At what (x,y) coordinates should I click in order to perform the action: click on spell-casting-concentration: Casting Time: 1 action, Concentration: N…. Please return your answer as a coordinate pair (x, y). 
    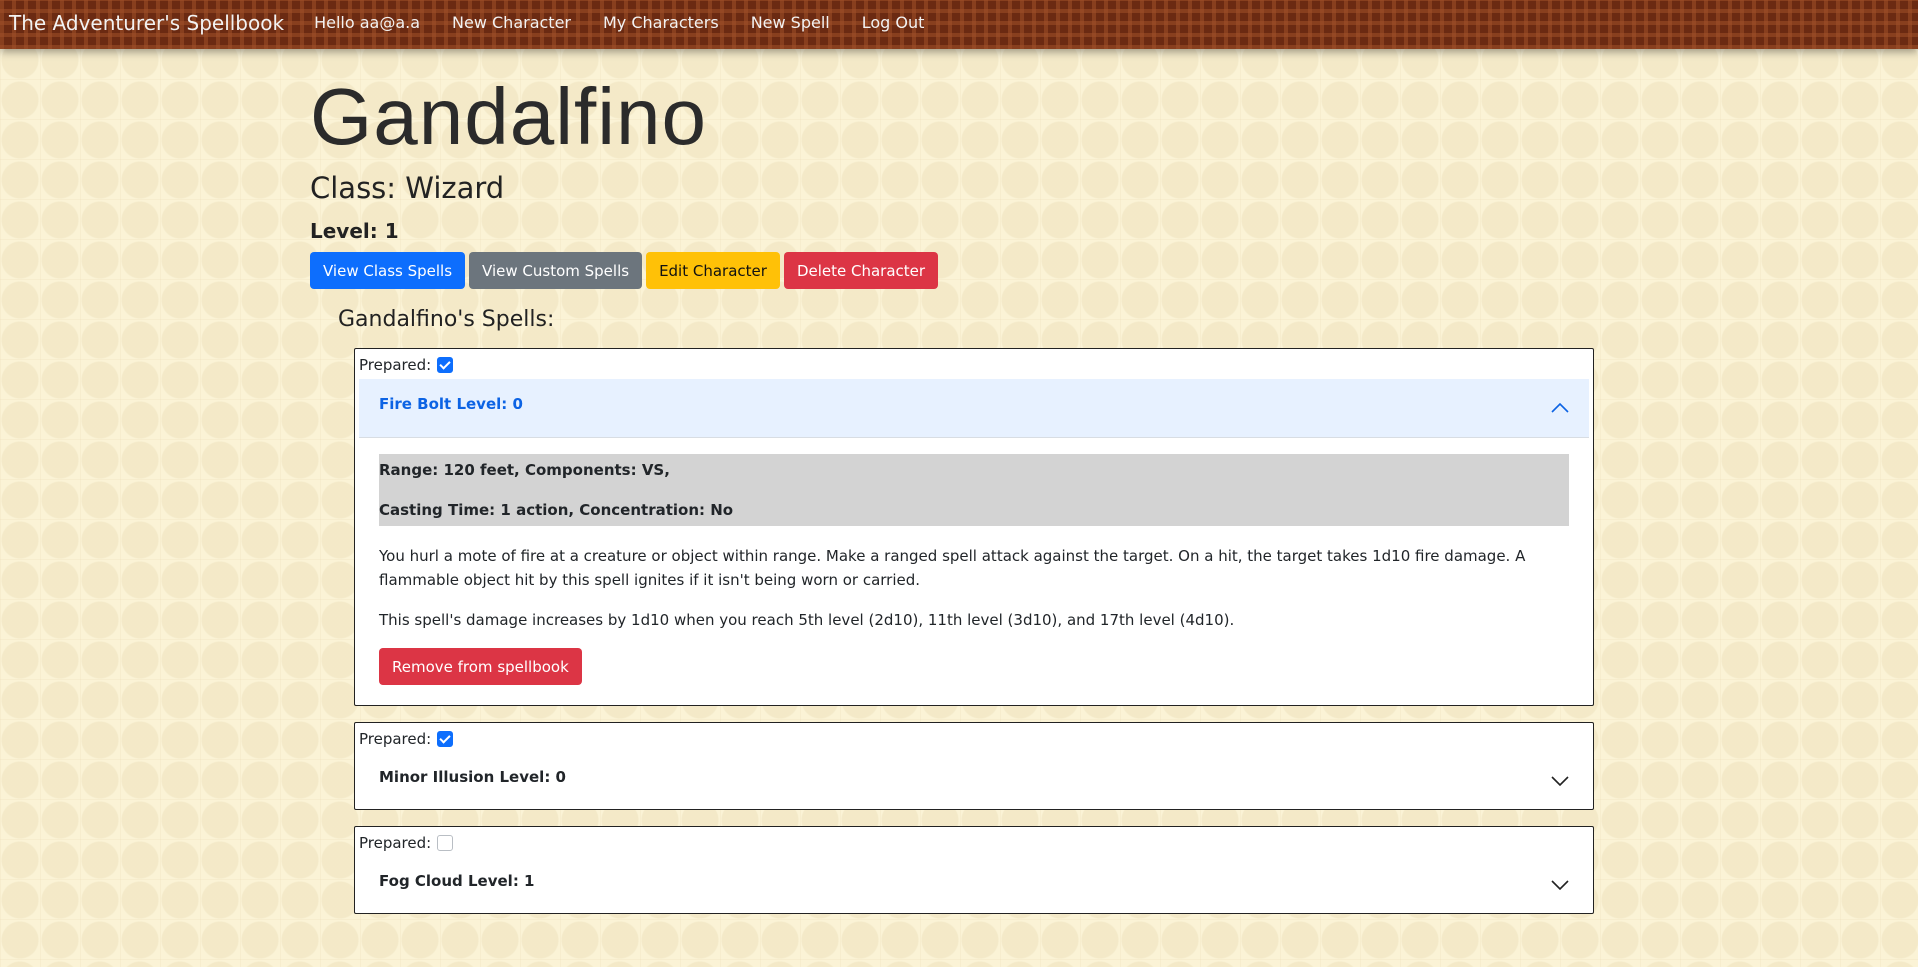
    Looking at the image, I should click on (556, 510).